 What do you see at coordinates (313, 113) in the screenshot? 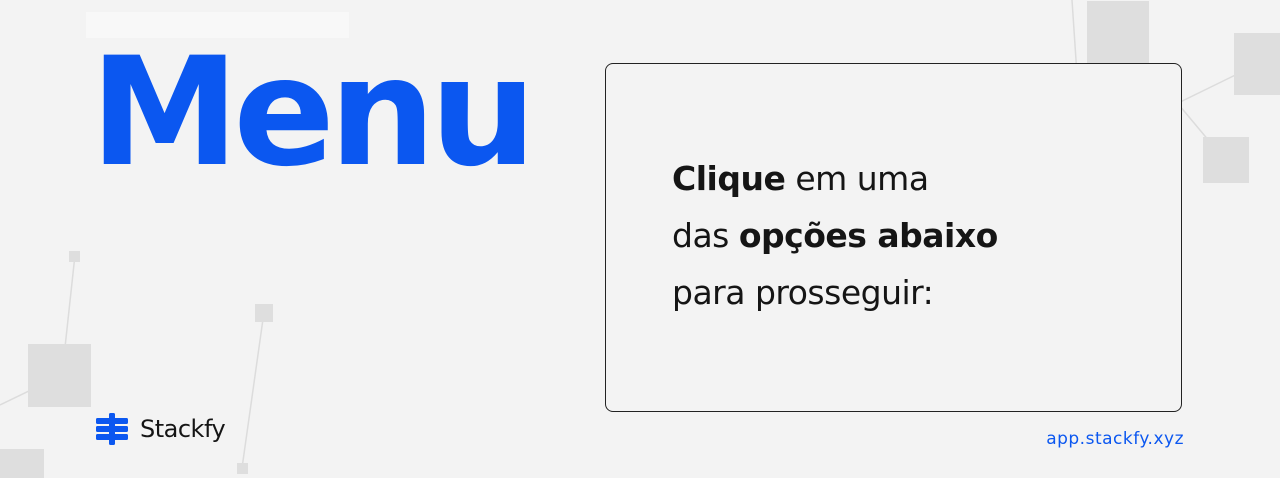
I see `page-title: Menu` at bounding box center [313, 113].